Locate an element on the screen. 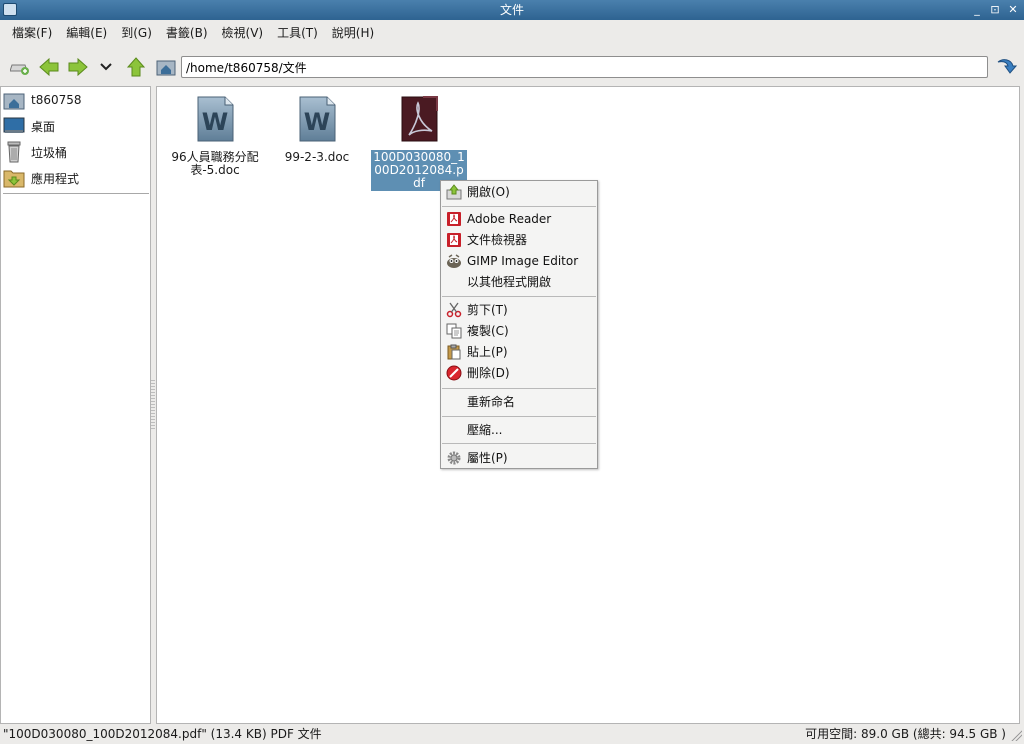 This screenshot has width=1024, height=744. folder-app-icon is located at coordinates (10, 9).